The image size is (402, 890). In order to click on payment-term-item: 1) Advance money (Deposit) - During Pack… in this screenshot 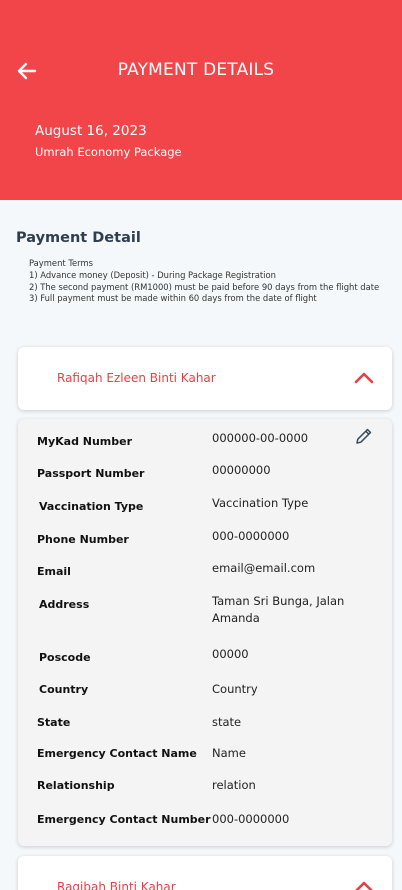, I will do `click(152, 274)`.